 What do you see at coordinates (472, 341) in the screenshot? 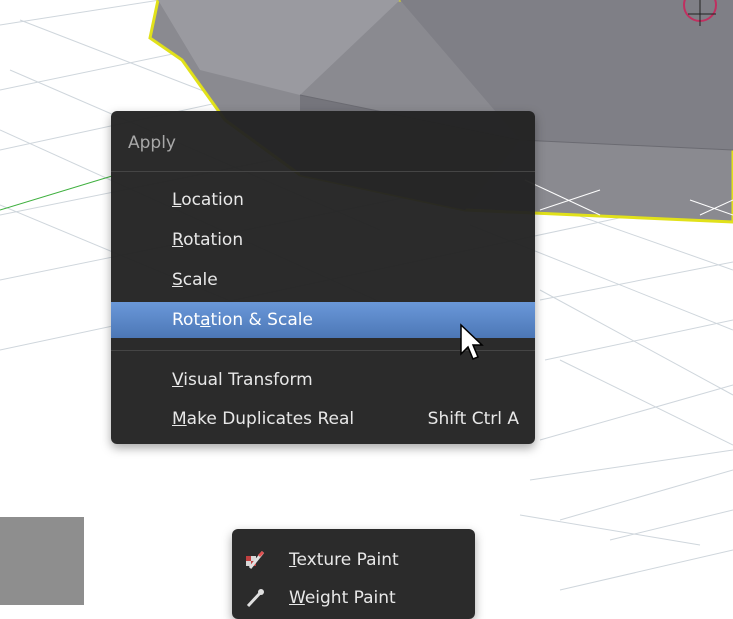
I see `mouse-pointer-icon` at bounding box center [472, 341].